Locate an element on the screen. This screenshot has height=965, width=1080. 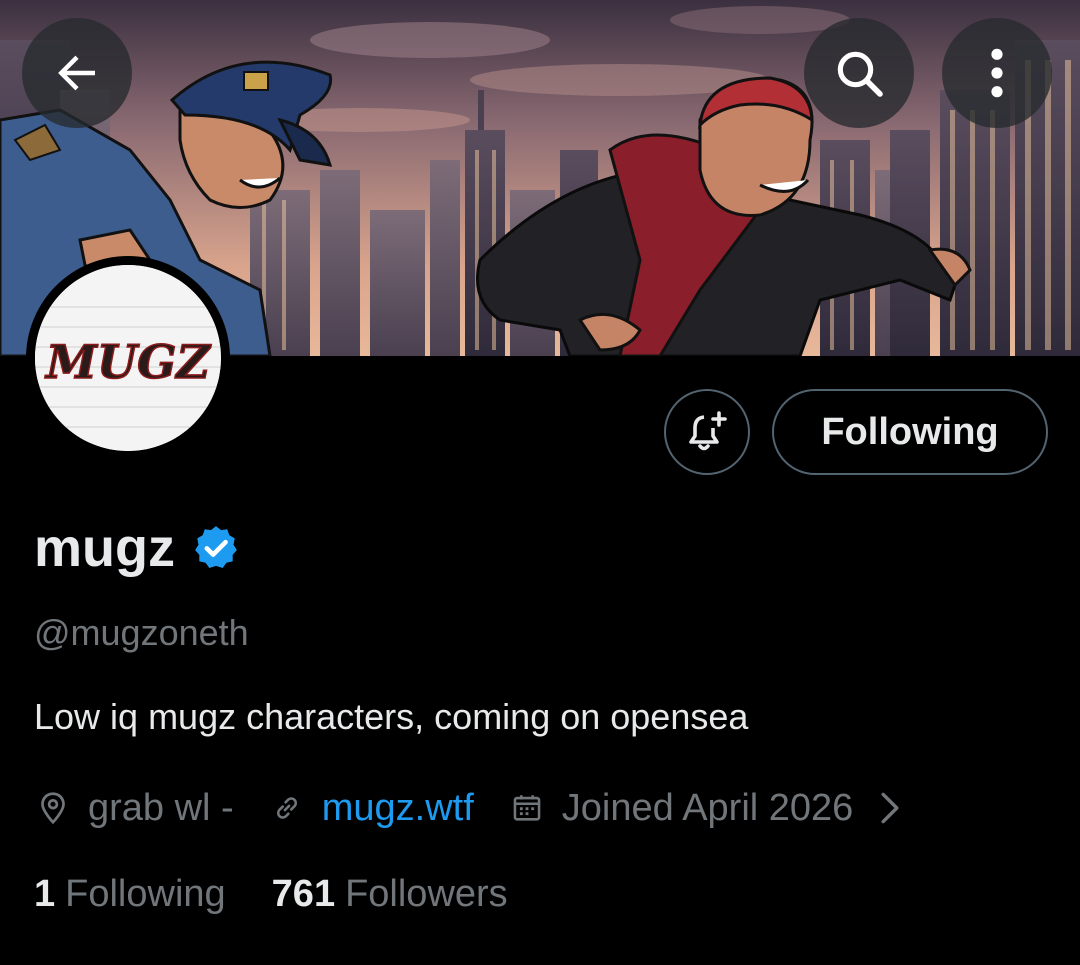
chevron-right-icon is located at coordinates (890, 808).